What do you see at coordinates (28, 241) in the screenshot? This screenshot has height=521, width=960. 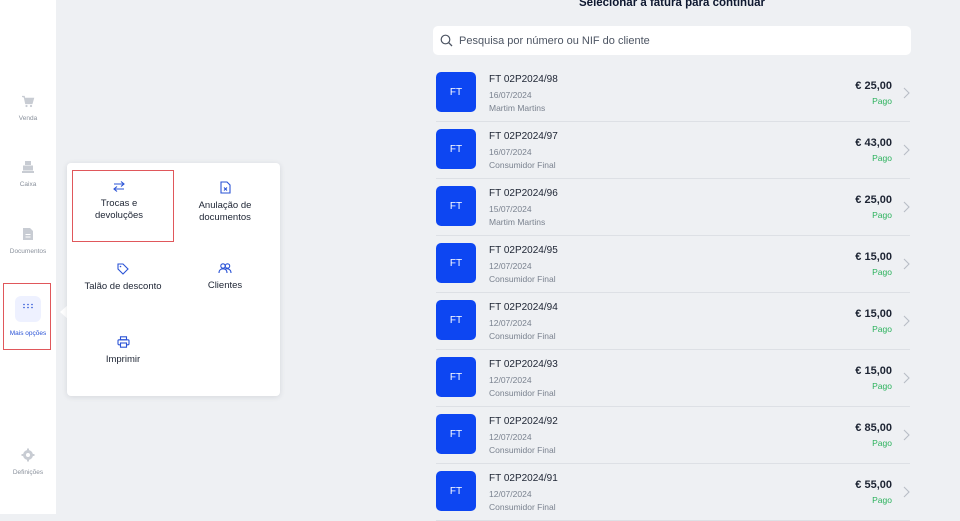 I see `sidebar-item-documentos: Documentos` at bounding box center [28, 241].